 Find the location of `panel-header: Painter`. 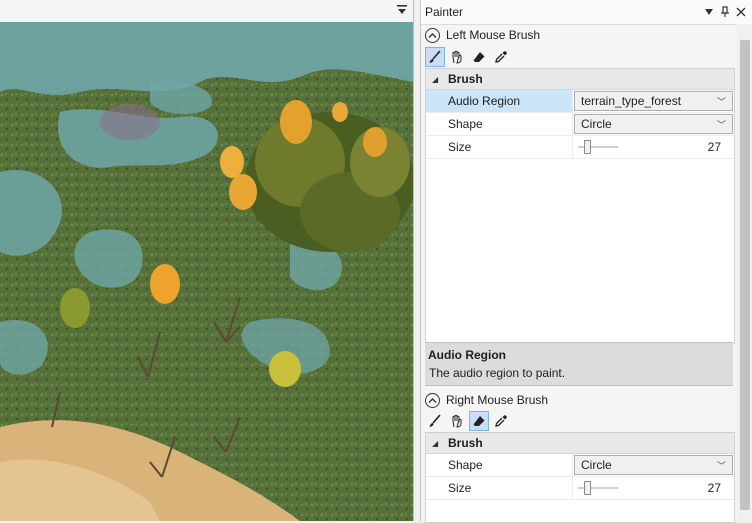

panel-header: Painter is located at coordinates (586, 12).